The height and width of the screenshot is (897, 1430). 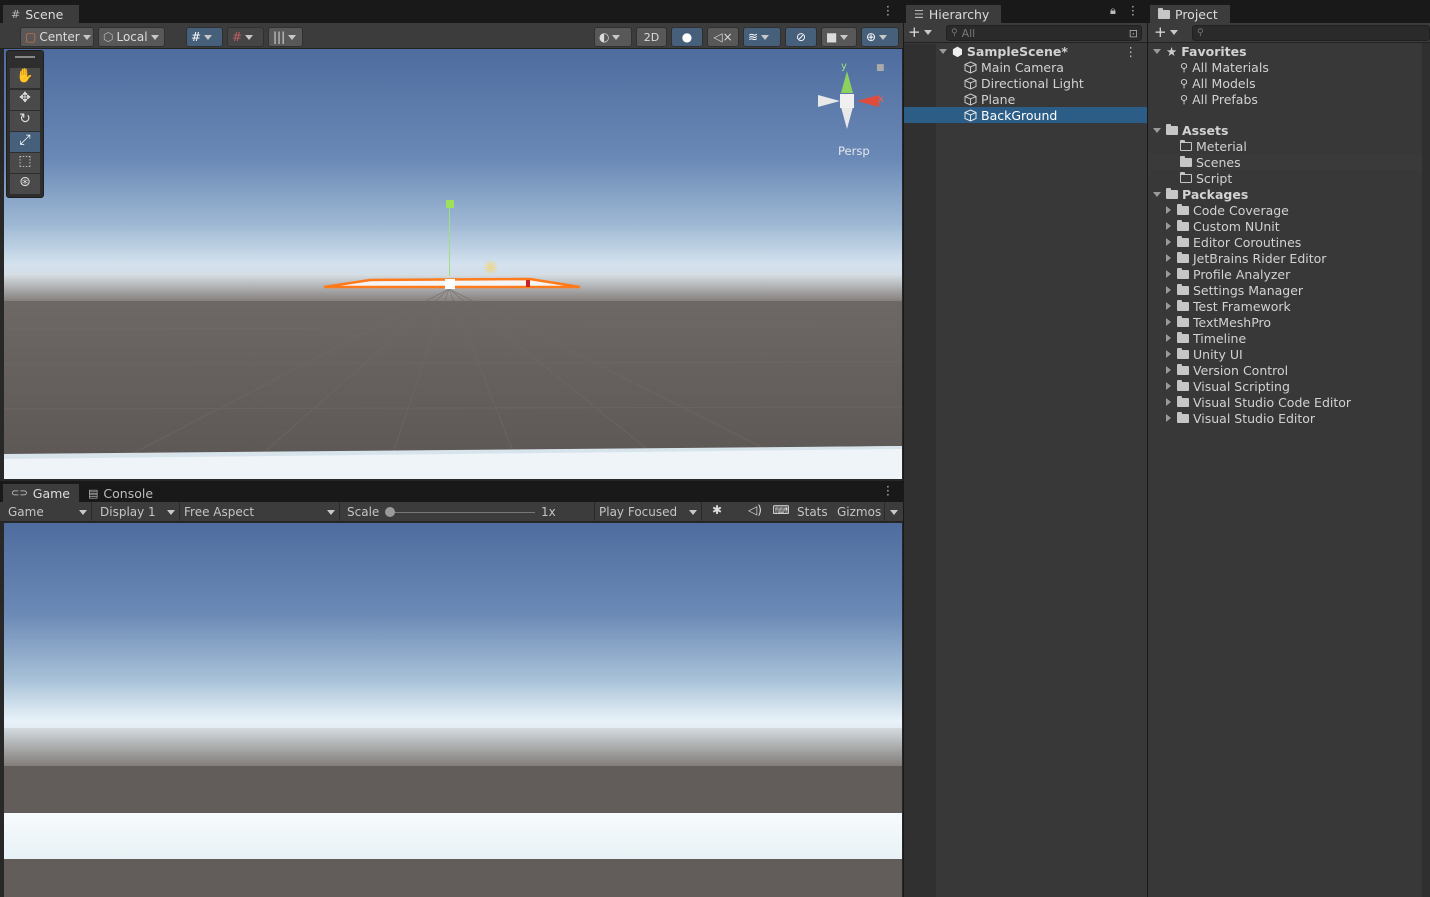 What do you see at coordinates (781, 512) in the screenshot?
I see `keyboard-shortcuts-button: ⌨` at bounding box center [781, 512].